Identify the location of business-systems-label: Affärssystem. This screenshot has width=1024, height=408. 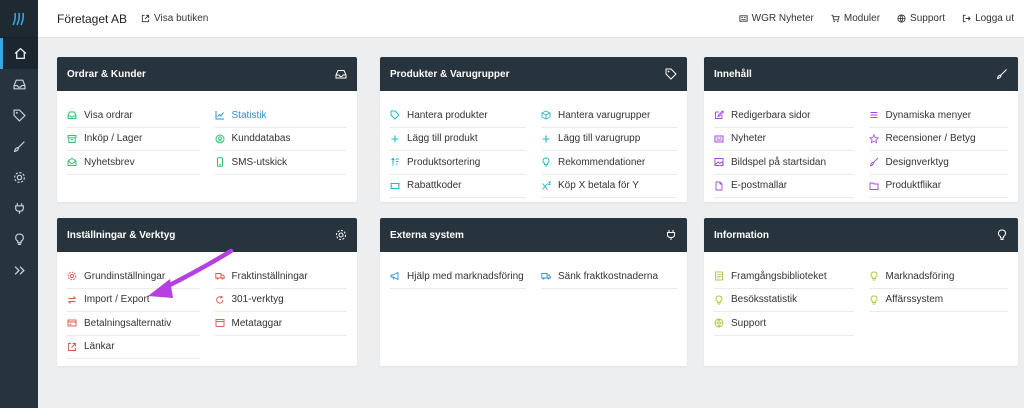
(914, 300).